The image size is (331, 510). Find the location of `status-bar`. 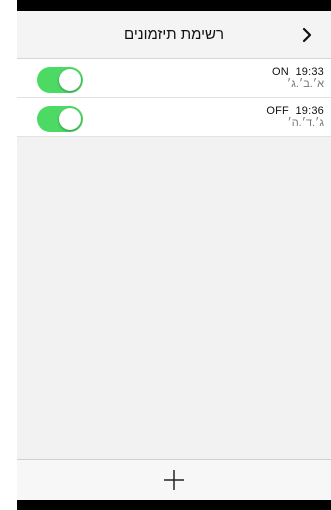

status-bar is located at coordinates (174, 5).